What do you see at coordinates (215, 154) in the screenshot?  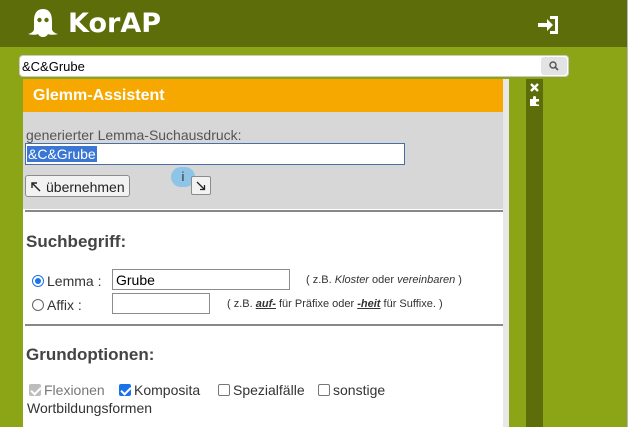 I see `generated-expression-field: &C&Grube` at bounding box center [215, 154].